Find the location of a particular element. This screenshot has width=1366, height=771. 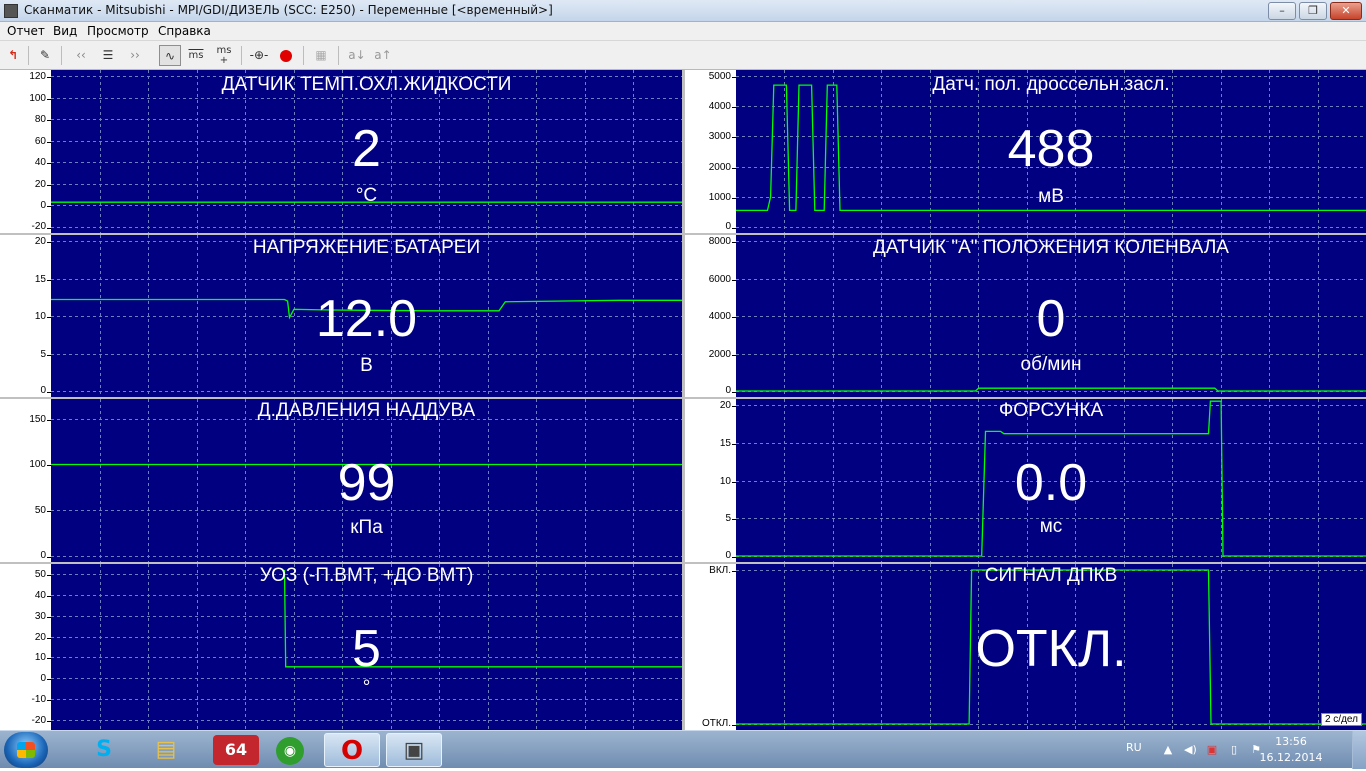

y-tick-label: 15 is located at coordinates (40, 279).